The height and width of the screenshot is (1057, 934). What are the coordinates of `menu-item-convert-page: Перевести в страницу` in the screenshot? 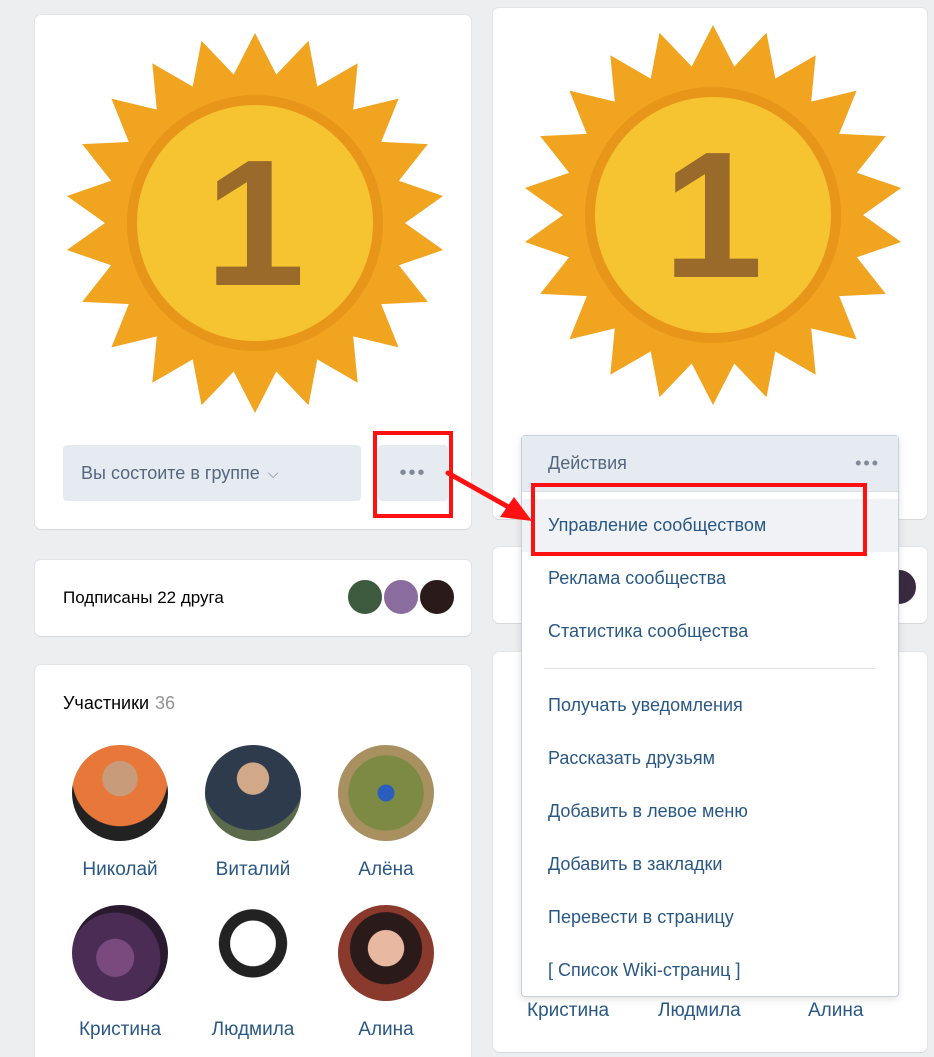 It's located at (710, 917).